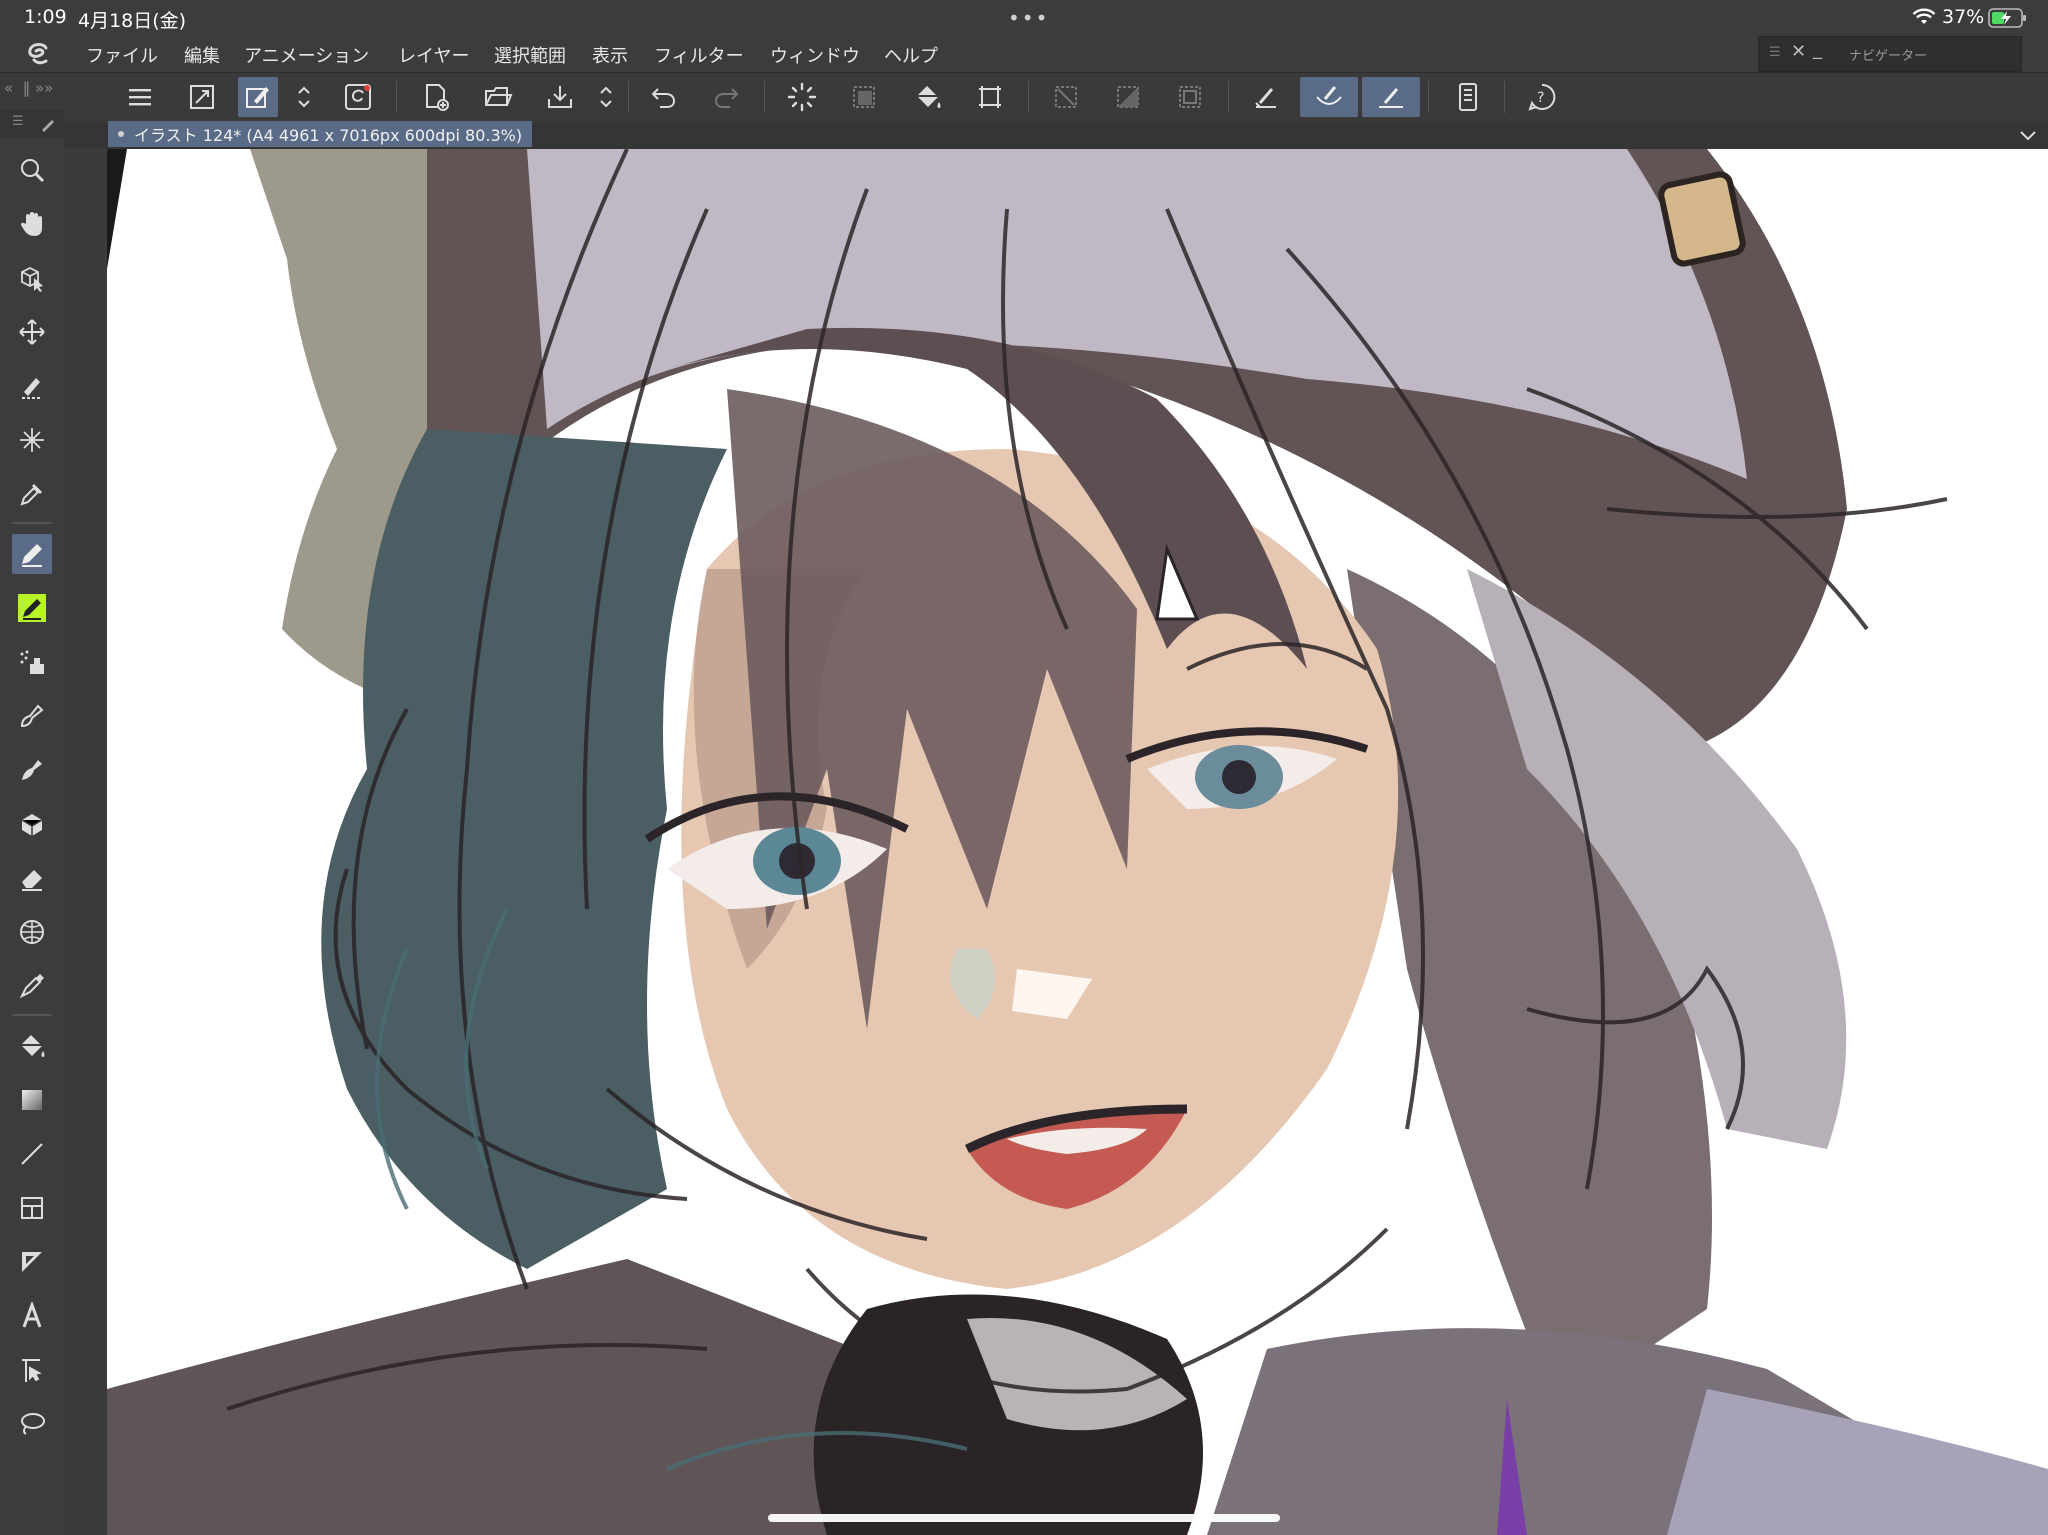 This screenshot has width=2048, height=1535. I want to click on ruler-icon, so click(32, 1262).